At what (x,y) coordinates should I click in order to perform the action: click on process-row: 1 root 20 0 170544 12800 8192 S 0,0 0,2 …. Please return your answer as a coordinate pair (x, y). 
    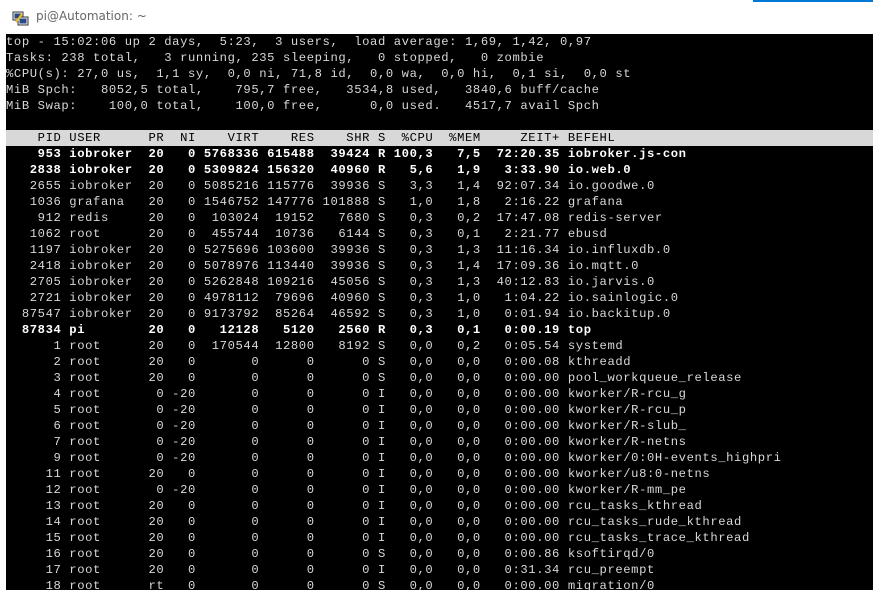
    Looking at the image, I should click on (315, 346).